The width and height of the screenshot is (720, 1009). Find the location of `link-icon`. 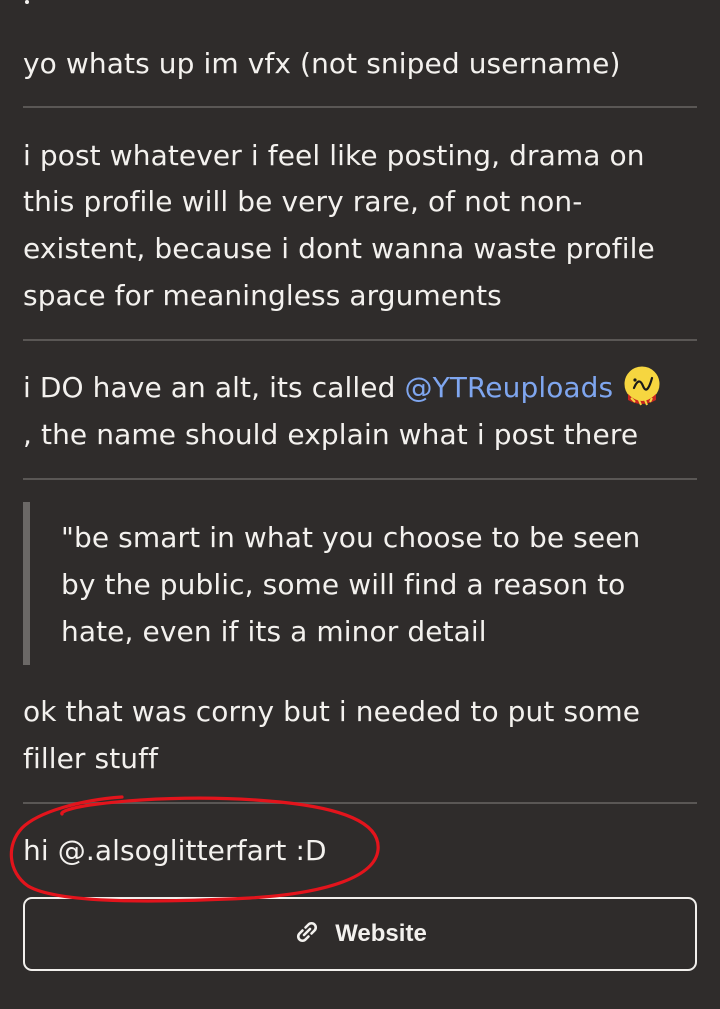

link-icon is located at coordinates (307, 934).